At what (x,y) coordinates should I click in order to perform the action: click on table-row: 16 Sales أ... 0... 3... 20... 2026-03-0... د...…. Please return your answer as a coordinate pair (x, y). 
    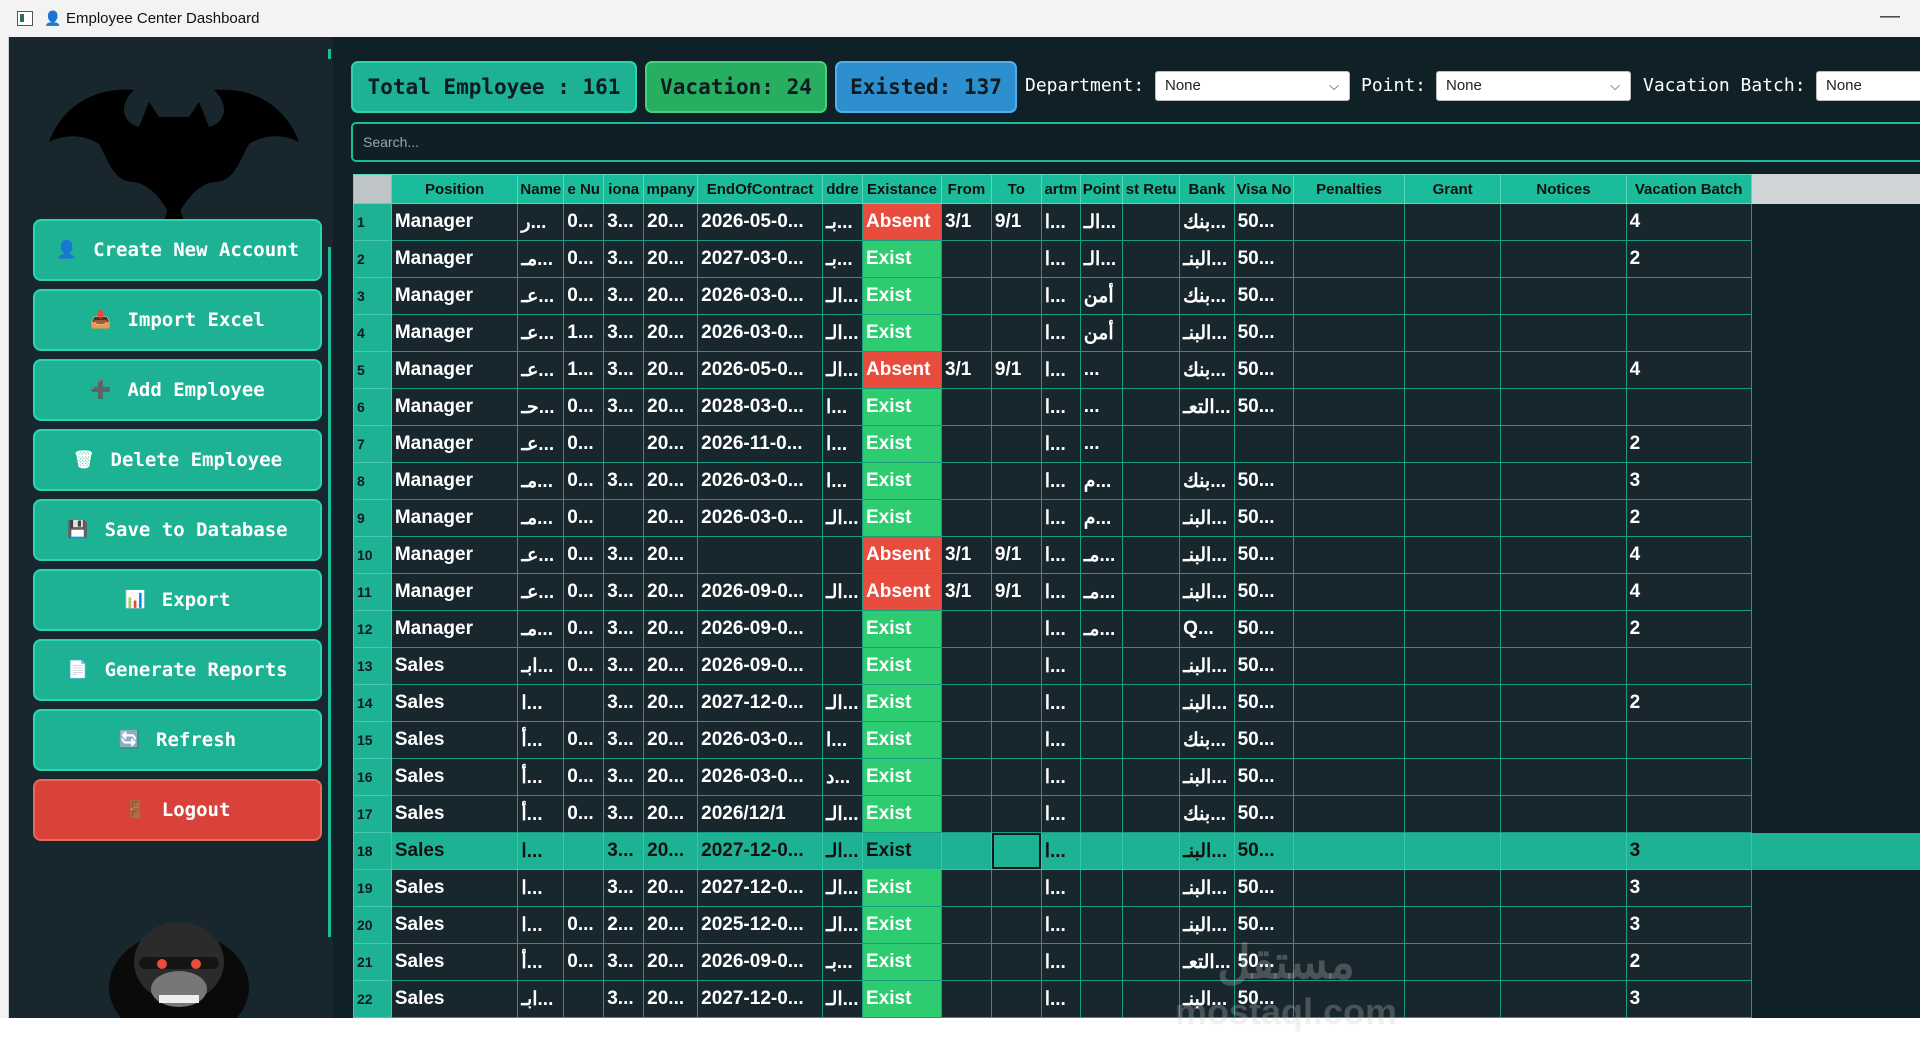
    Looking at the image, I should click on (1136, 777).